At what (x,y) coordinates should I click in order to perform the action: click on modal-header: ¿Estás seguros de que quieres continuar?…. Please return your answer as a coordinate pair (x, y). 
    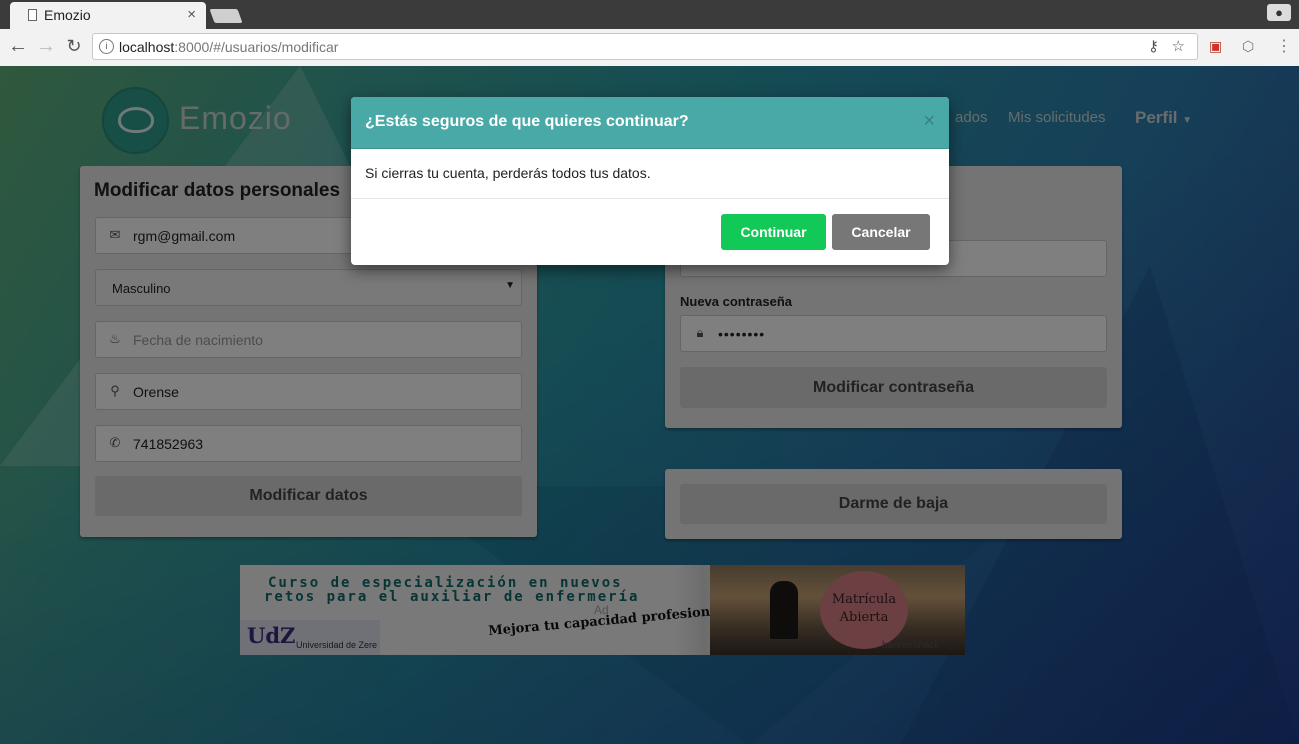
    Looking at the image, I should click on (650, 123).